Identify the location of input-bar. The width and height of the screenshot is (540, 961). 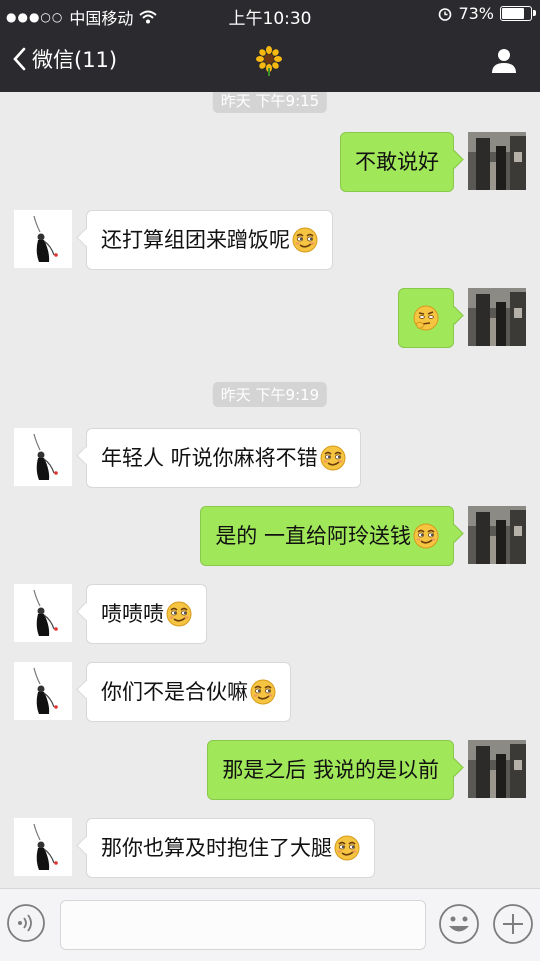
(270, 924).